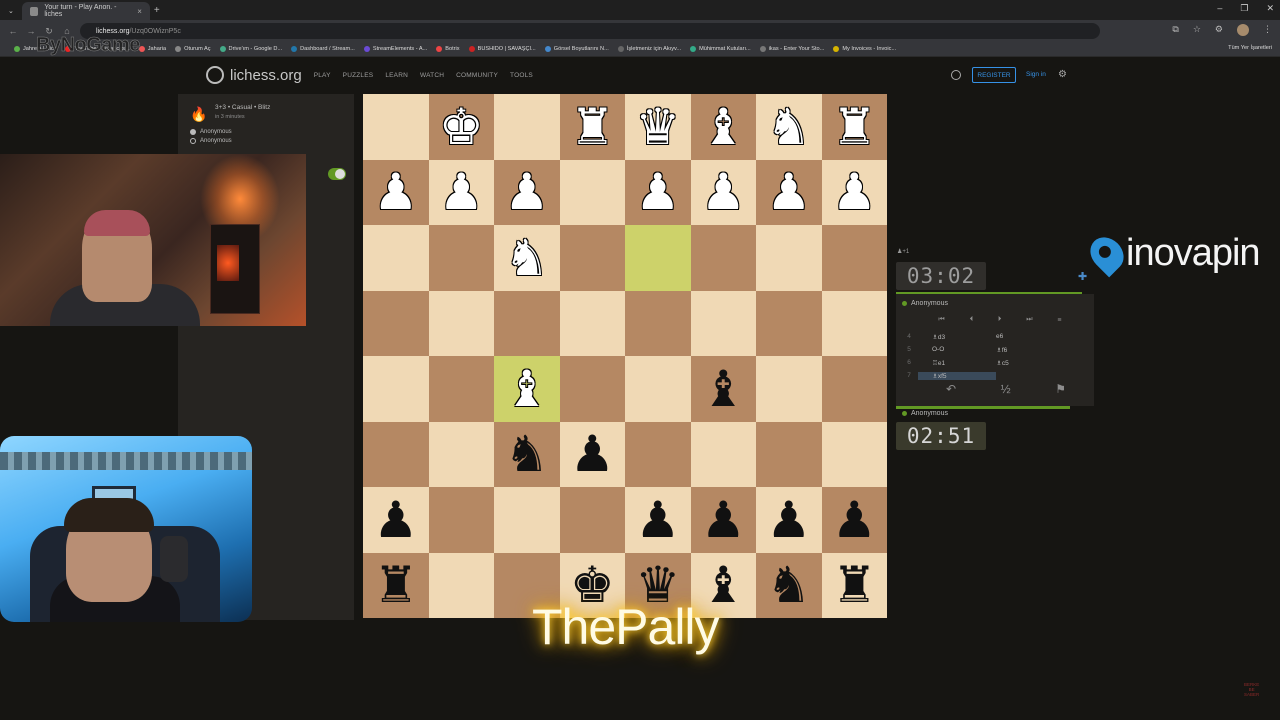  Describe the element at coordinates (322, 75) in the screenshot. I see `nav-play: PLAY` at that location.